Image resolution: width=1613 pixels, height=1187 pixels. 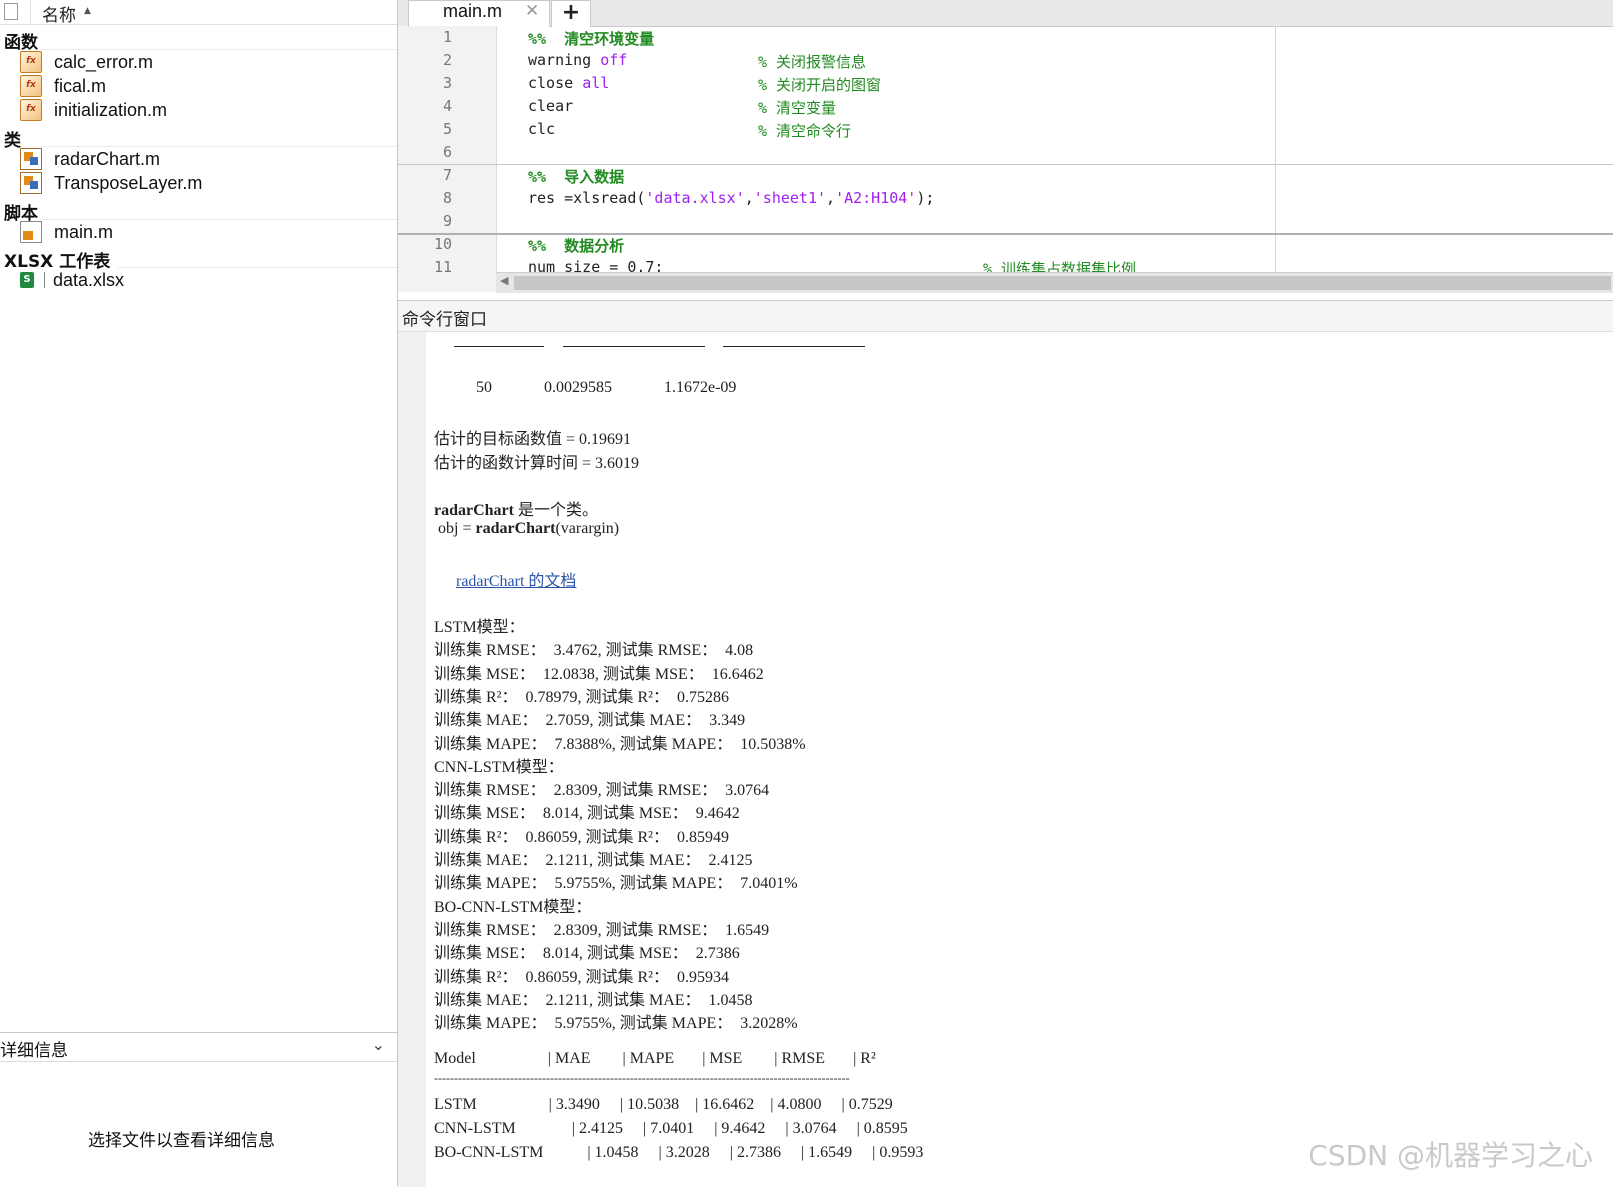 I want to click on class-description: radarChart 是一个类。, so click(x=516, y=510).